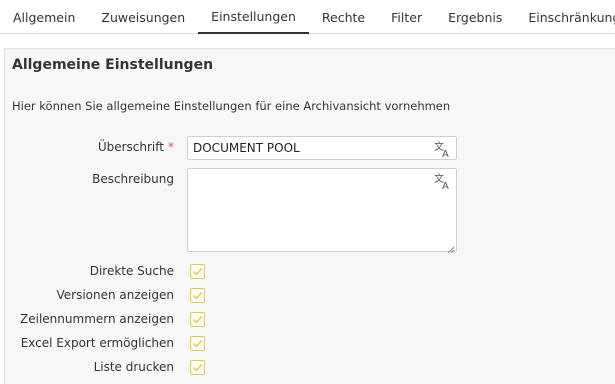 Image resolution: width=615 pixels, height=384 pixels. What do you see at coordinates (130, 147) in the screenshot?
I see `heading-label-text: Überschrift` at bounding box center [130, 147].